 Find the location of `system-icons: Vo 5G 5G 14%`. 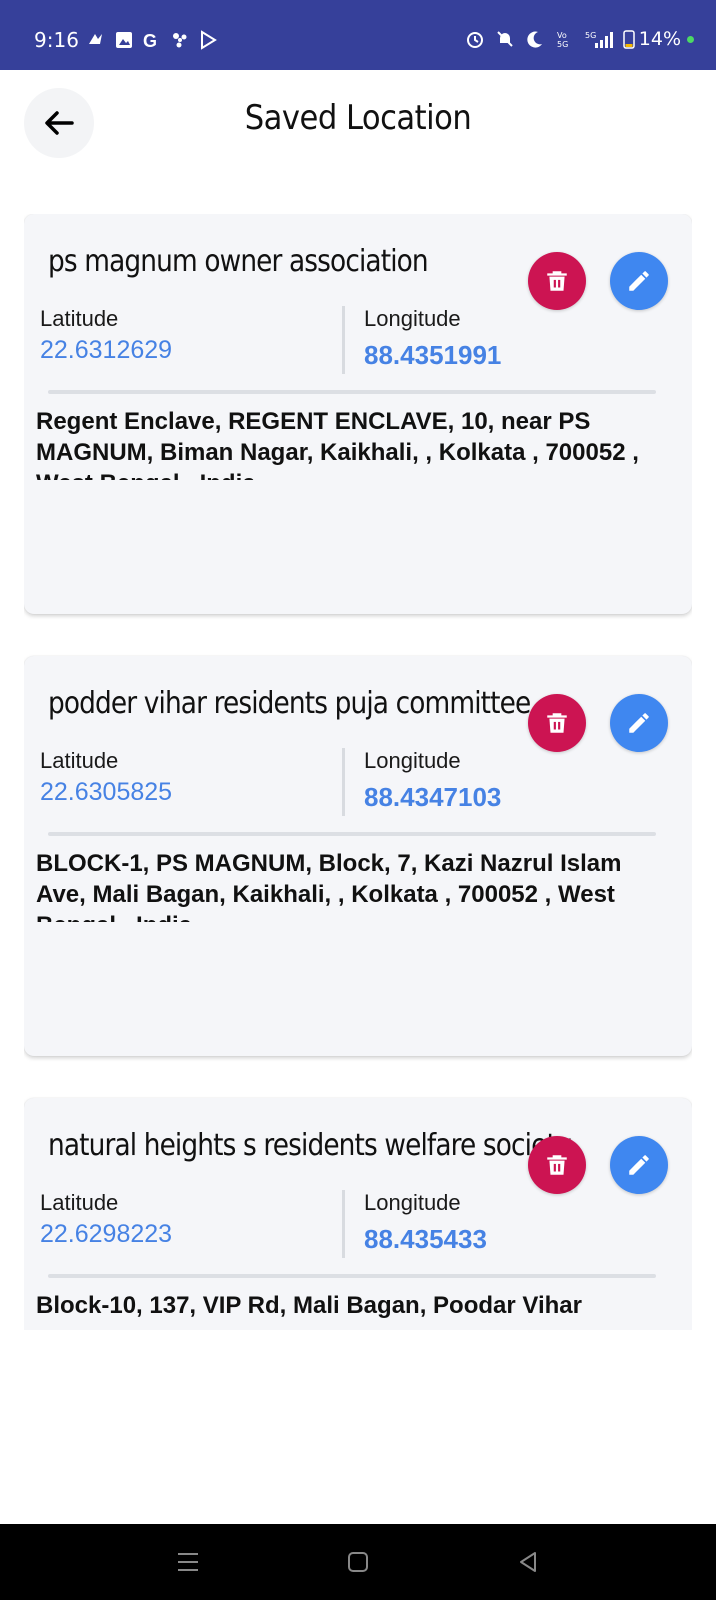

system-icons: Vo 5G 5G 14% is located at coordinates (579, 39).